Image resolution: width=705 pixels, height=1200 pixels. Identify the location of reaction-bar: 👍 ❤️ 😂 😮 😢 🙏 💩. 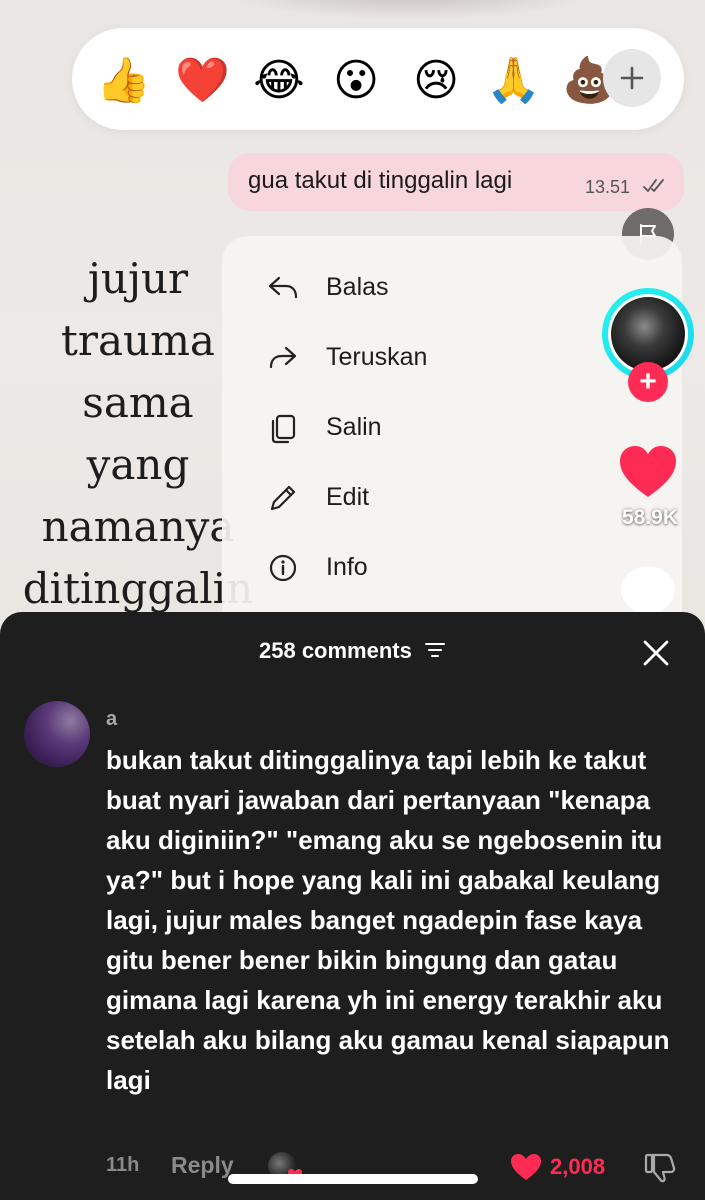
(378, 79).